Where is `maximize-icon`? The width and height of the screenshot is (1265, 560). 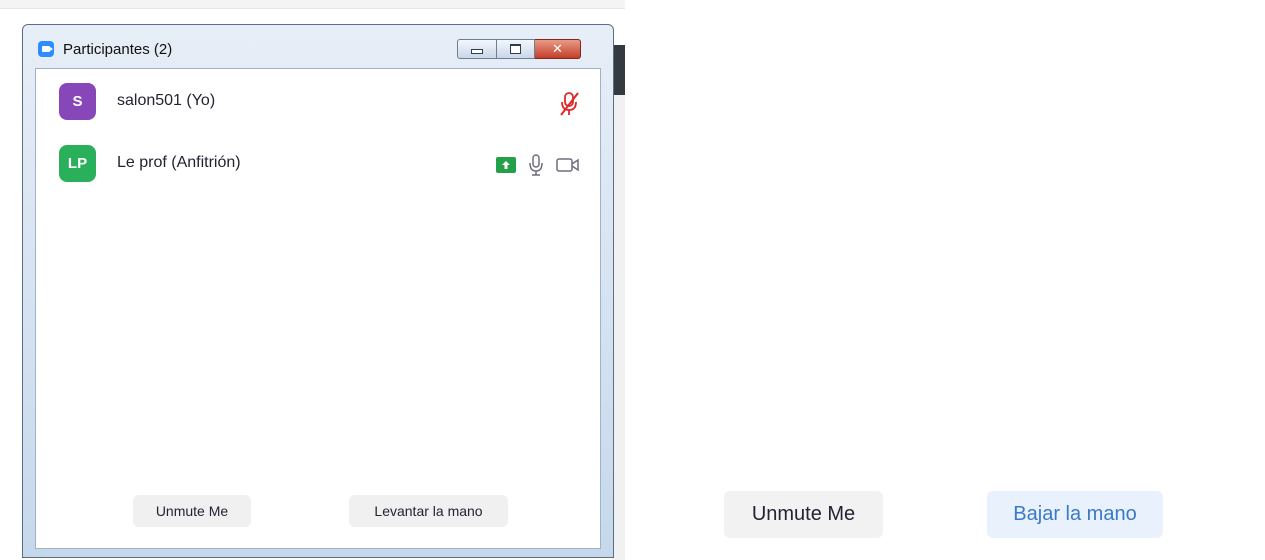
maximize-icon is located at coordinates (515, 49).